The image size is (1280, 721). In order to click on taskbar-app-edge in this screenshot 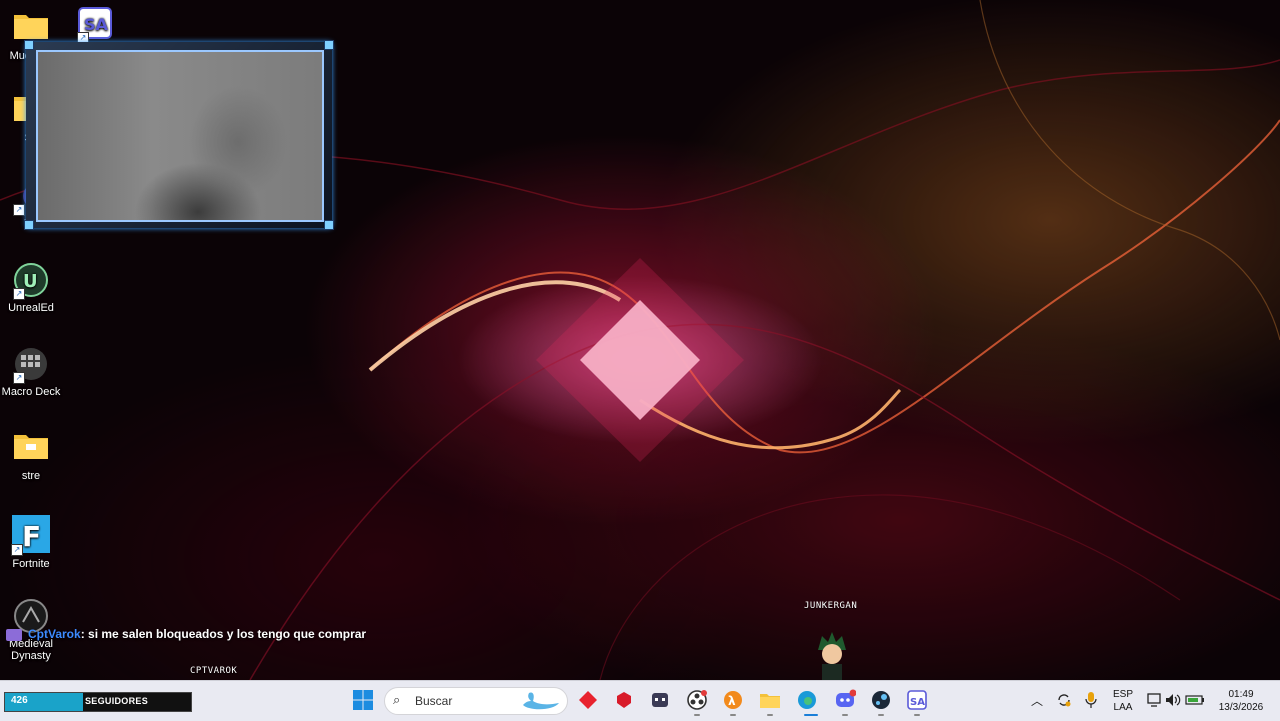, I will do `click(807, 700)`.